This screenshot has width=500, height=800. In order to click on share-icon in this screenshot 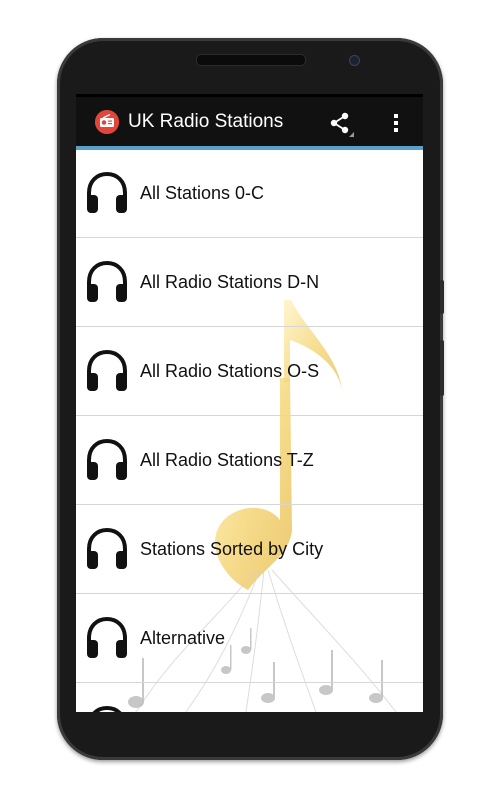, I will do `click(341, 124)`.